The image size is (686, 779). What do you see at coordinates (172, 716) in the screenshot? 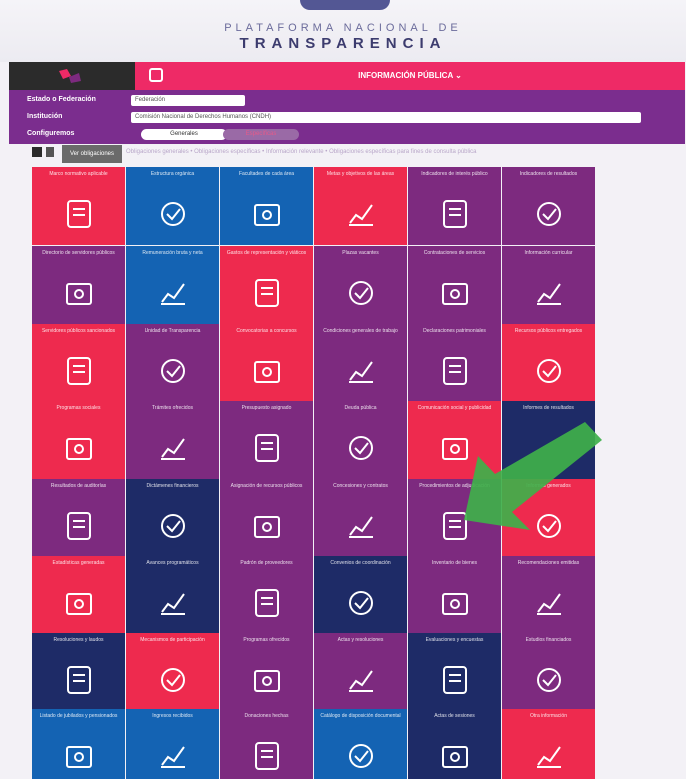
I see `tile-label: Ingresos recibidos` at bounding box center [172, 716].